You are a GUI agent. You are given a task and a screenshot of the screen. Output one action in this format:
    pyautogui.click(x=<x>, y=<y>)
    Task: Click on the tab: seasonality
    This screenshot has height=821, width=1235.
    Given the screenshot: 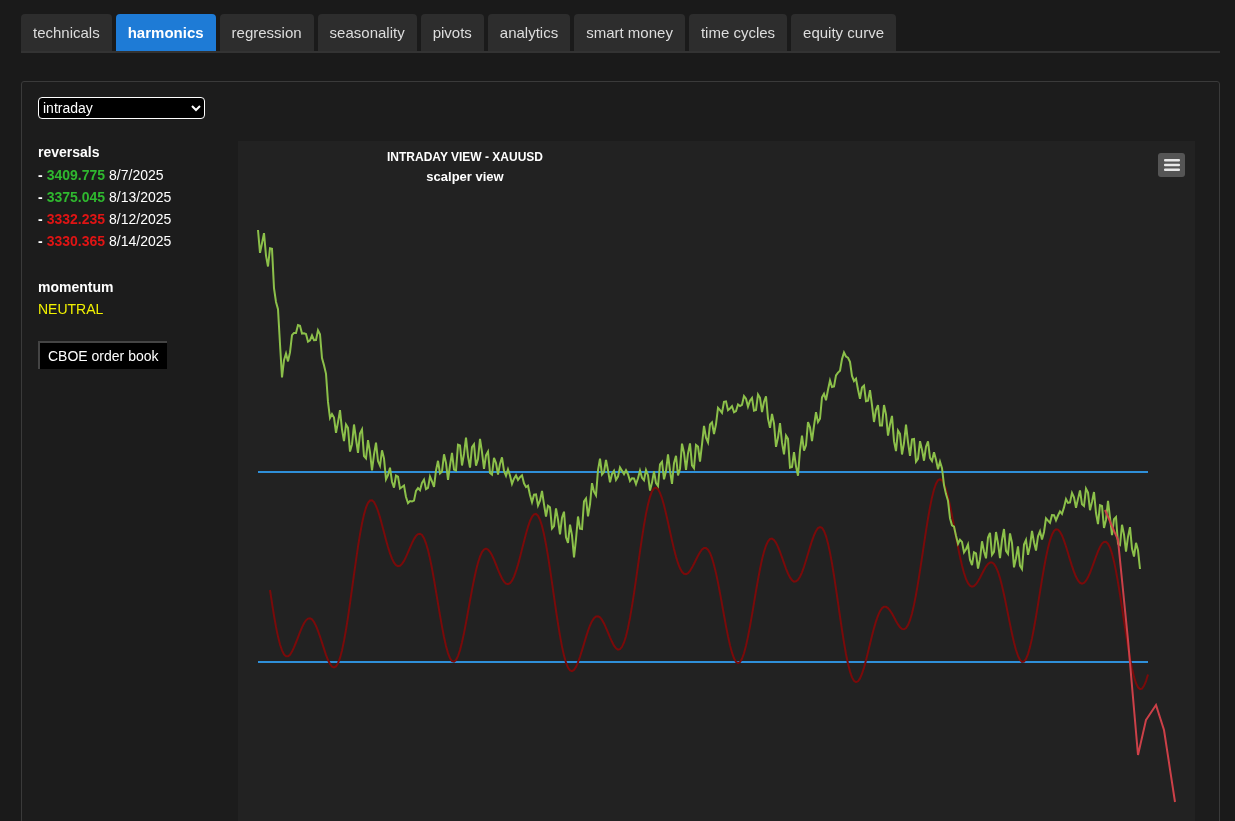 What is the action you would take?
    pyautogui.click(x=367, y=32)
    